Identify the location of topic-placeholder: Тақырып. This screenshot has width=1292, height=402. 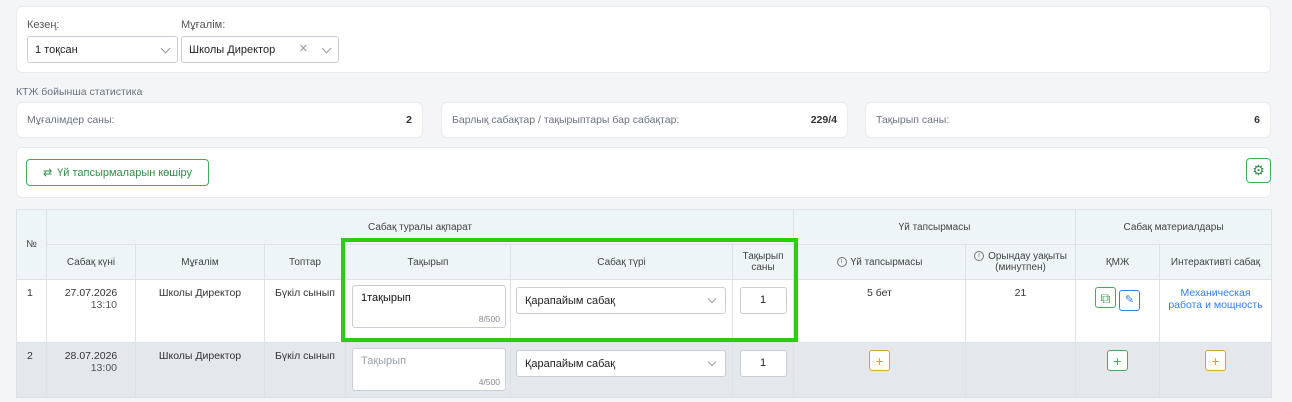
(384, 361).